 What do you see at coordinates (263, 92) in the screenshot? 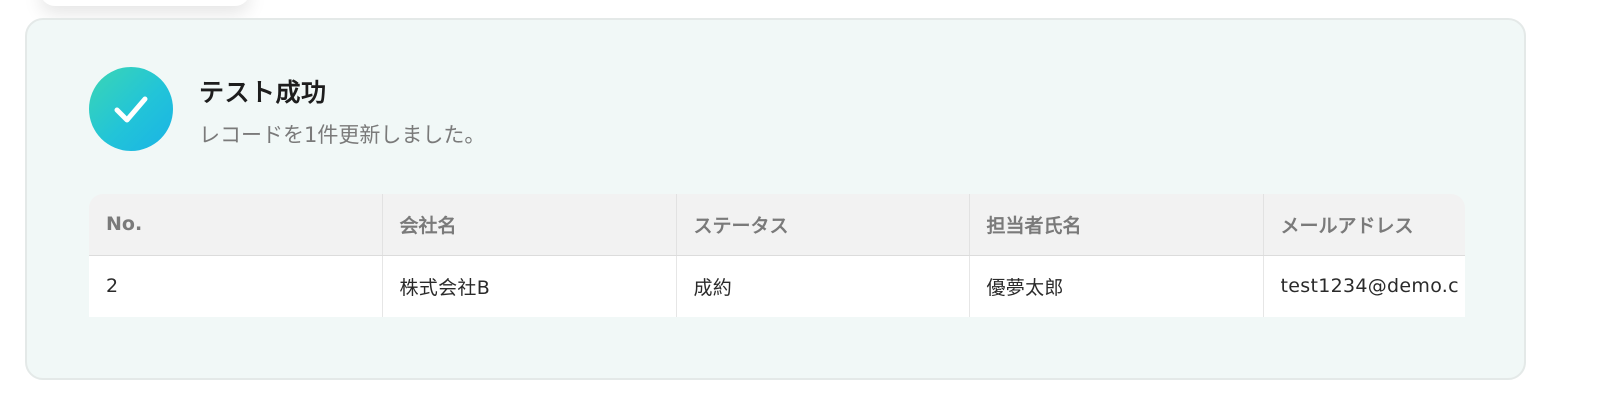
I see `result-title: テスト成功` at bounding box center [263, 92].